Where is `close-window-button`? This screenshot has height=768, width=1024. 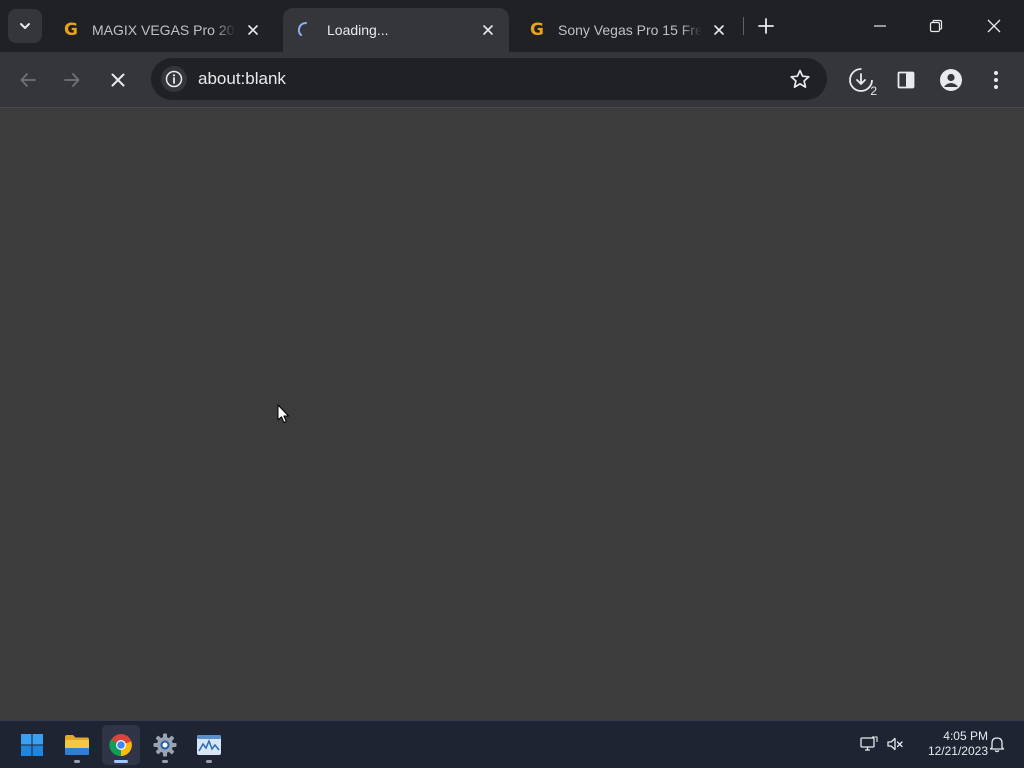 close-window-button is located at coordinates (994, 26).